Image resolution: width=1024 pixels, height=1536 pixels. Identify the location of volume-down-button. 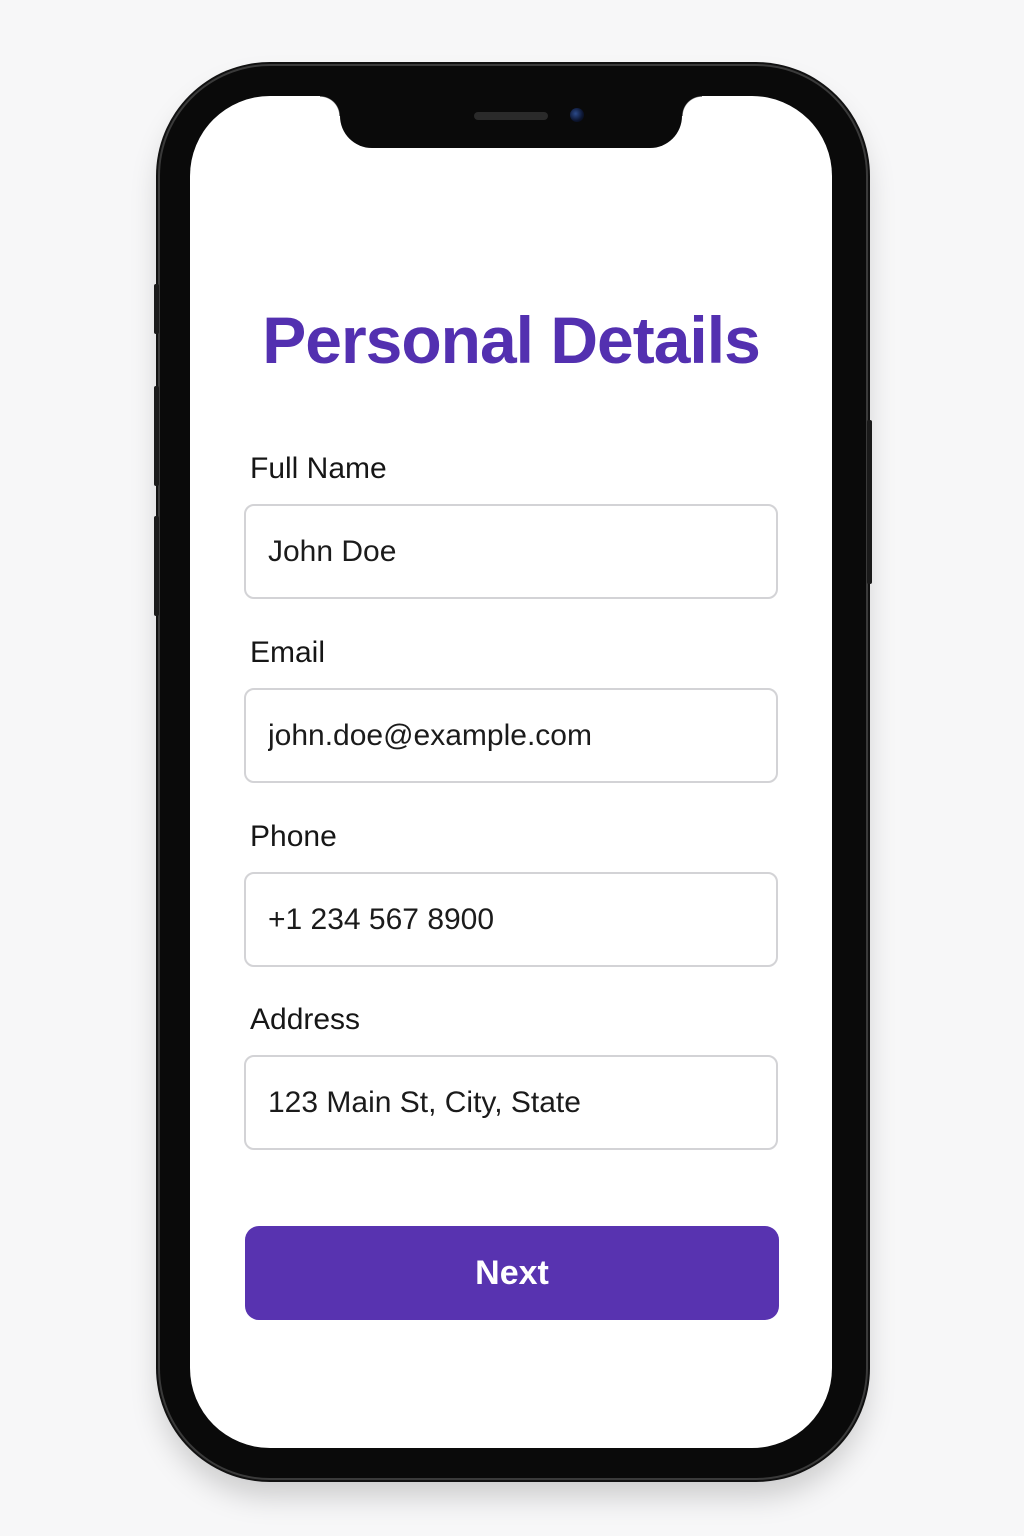
(156, 566).